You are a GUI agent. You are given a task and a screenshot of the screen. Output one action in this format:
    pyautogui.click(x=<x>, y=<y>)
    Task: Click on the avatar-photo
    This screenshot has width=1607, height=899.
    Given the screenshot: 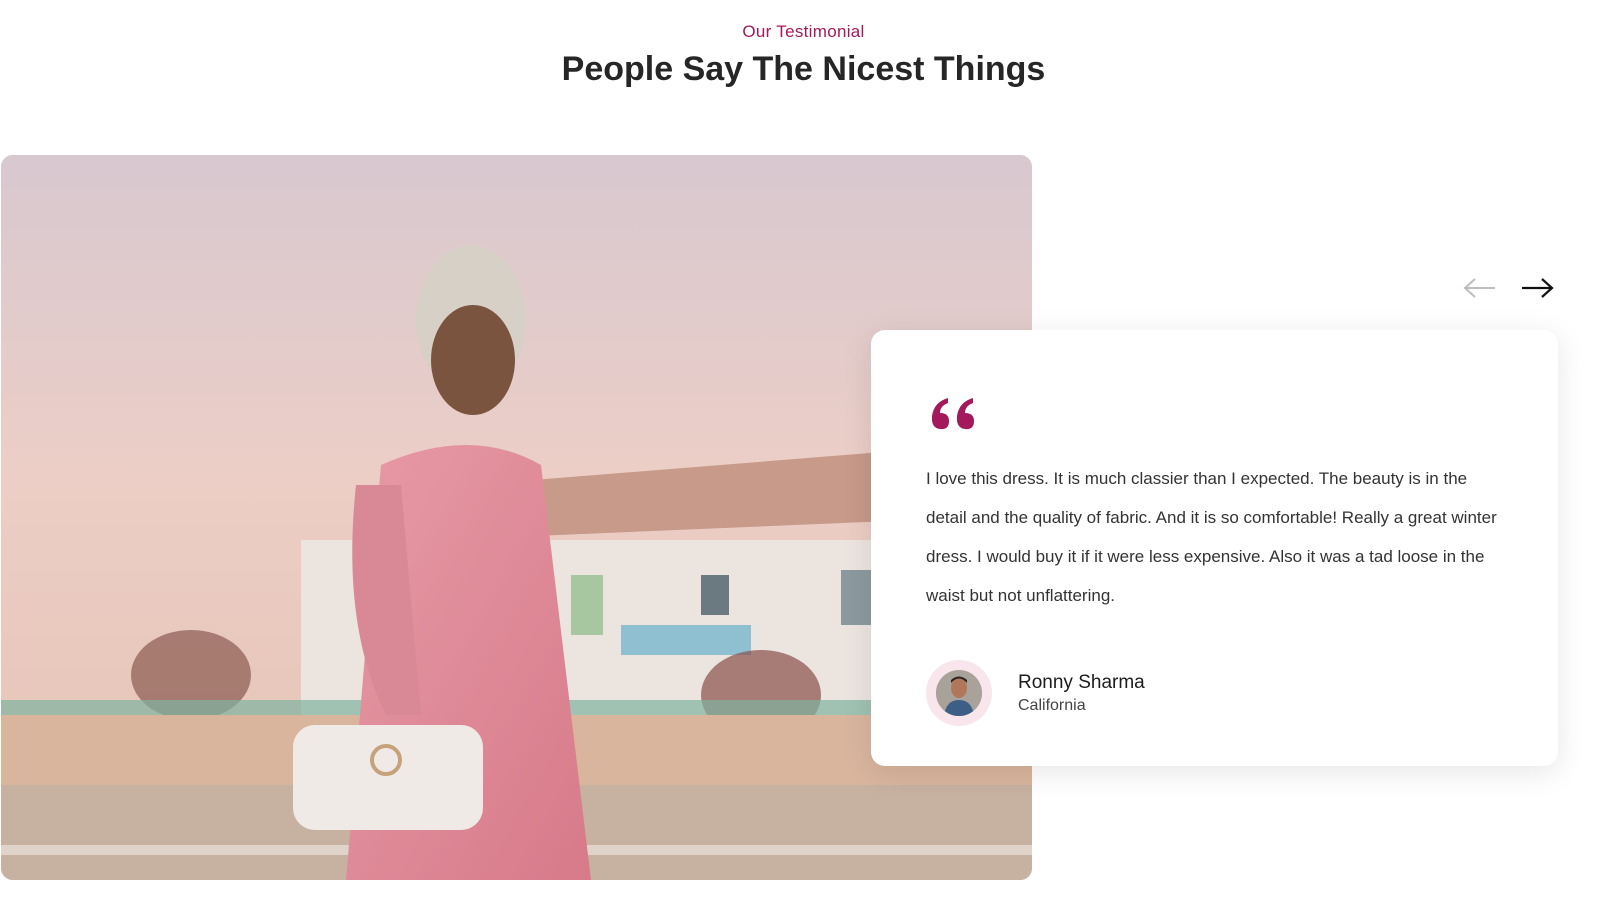 What is the action you would take?
    pyautogui.click(x=959, y=693)
    